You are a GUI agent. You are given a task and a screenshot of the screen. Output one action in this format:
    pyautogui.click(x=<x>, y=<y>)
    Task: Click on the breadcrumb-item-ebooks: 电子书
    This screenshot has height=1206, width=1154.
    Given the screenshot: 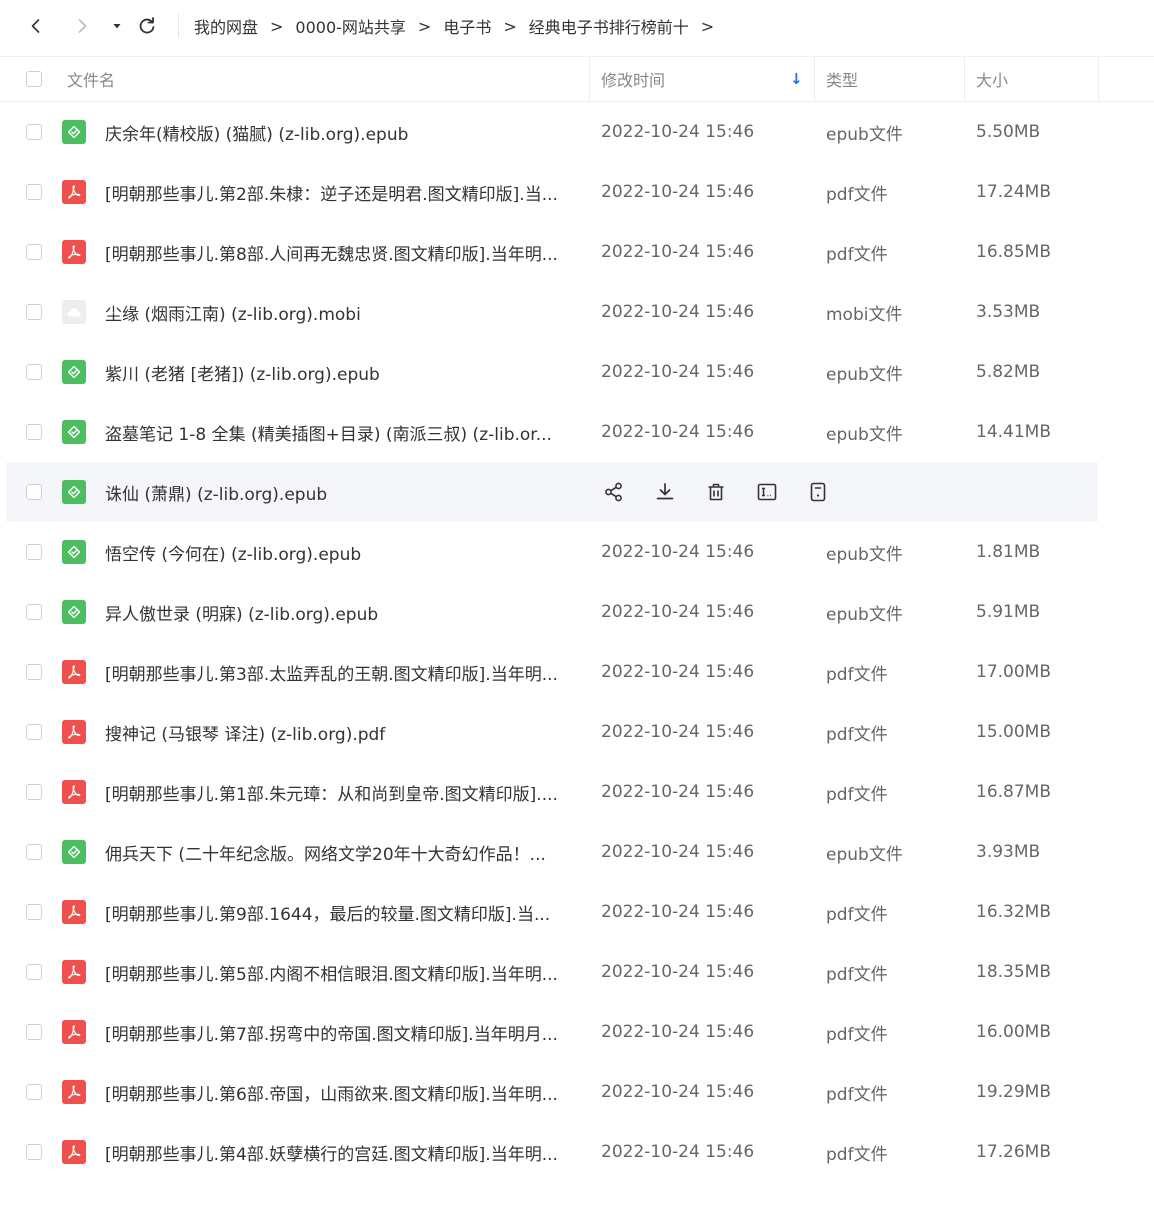 What is the action you would take?
    pyautogui.click(x=467, y=26)
    